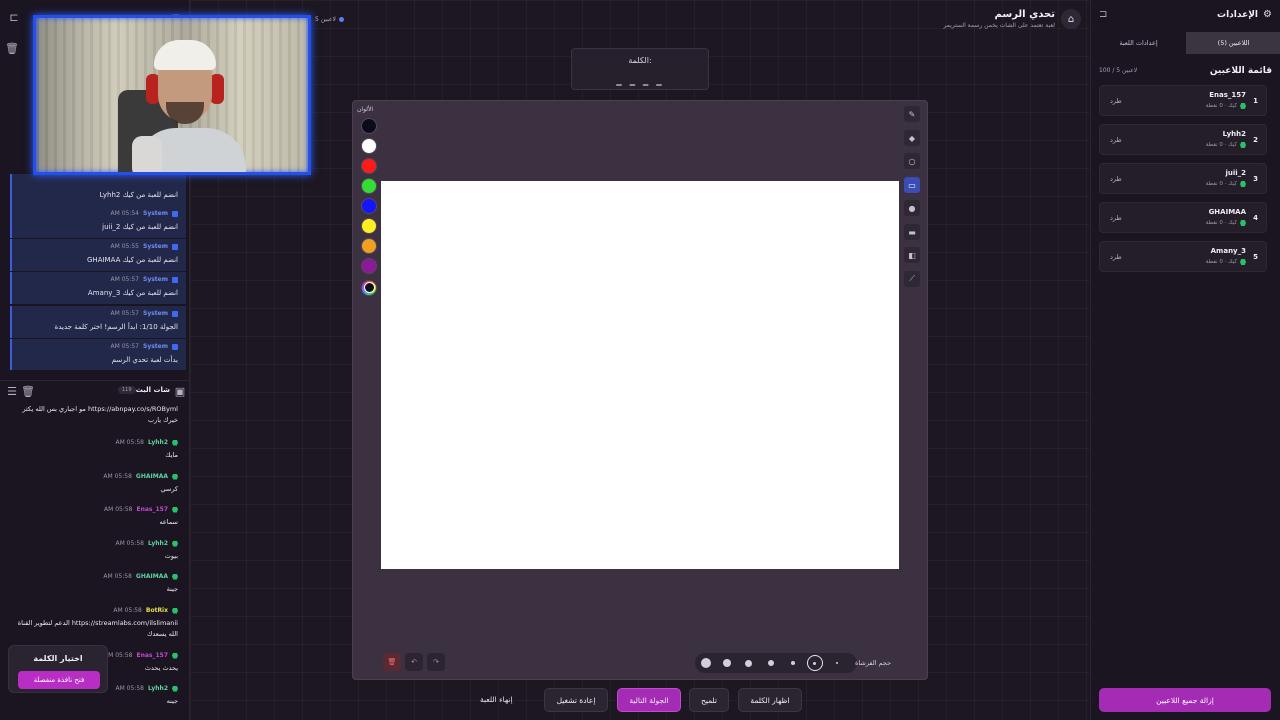 This screenshot has height=720, width=1280. I want to click on color-swatch-purple, so click(369, 266).